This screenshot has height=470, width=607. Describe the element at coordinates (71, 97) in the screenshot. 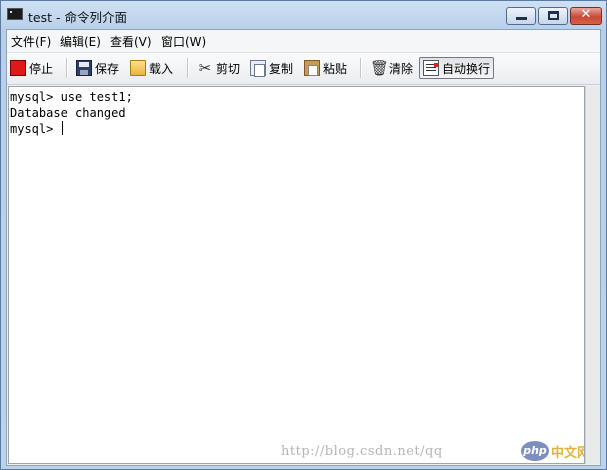

I see `console-line: mysql> use test1;` at that location.